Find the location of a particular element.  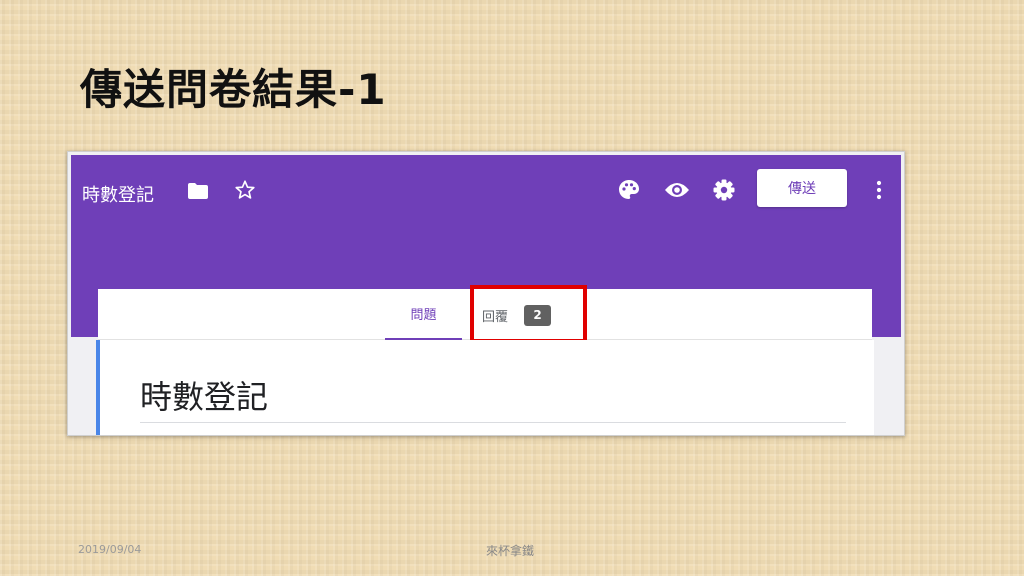

send-button: 傳送 is located at coordinates (802, 188).